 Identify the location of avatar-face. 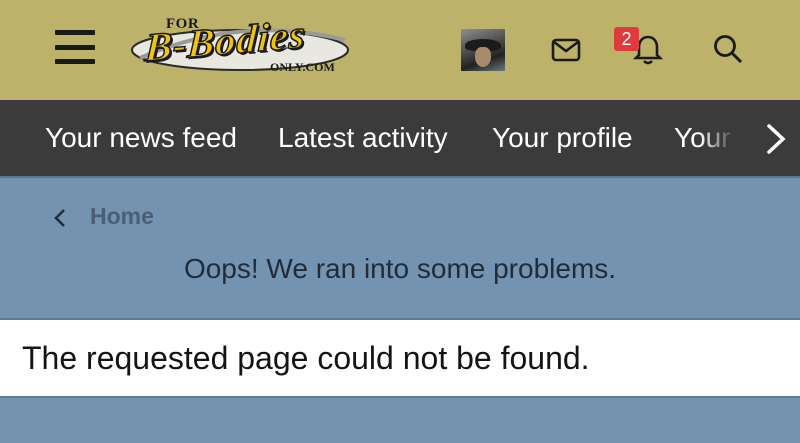
(483, 57).